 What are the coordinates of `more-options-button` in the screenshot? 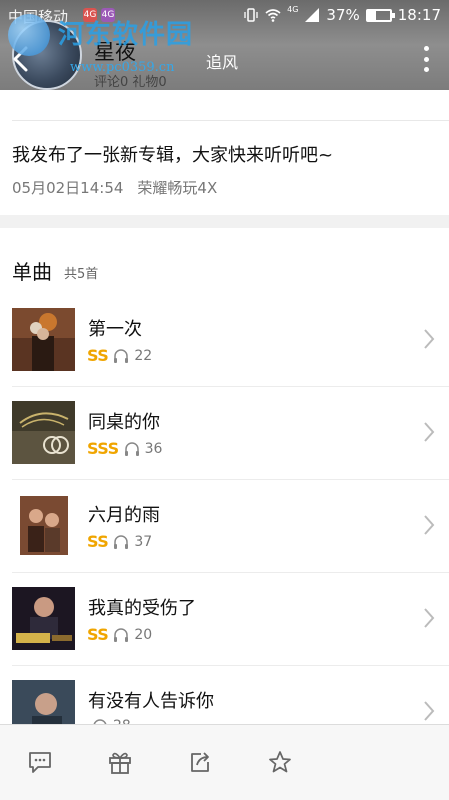 It's located at (426, 59).